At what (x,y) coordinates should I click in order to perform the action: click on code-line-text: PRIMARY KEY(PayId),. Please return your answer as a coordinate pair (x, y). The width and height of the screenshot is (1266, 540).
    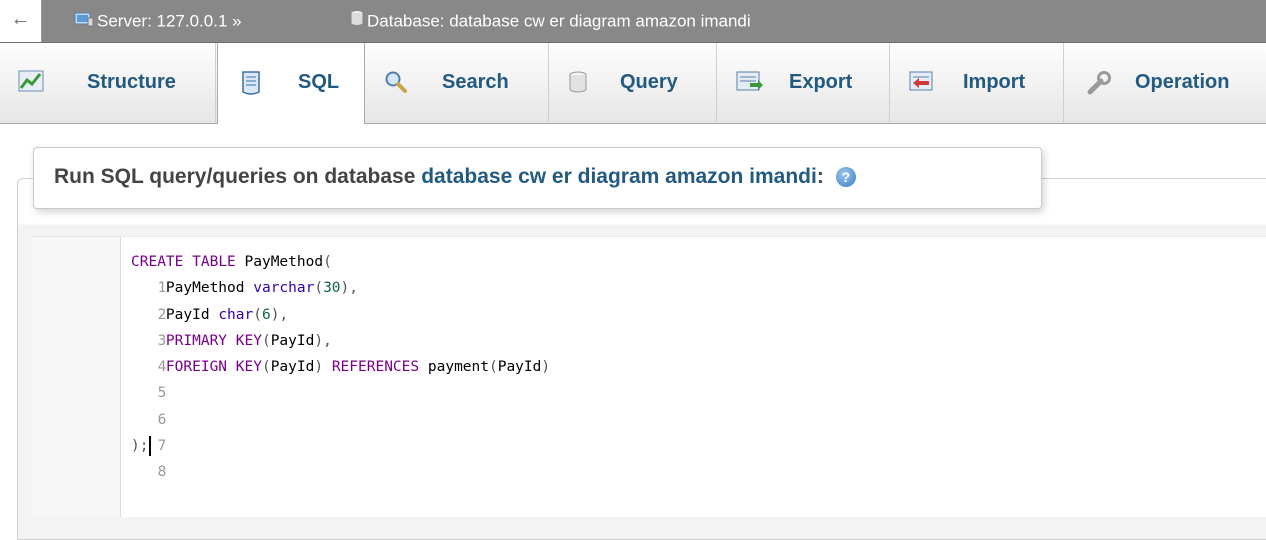
    Looking at the image, I should click on (248, 340).